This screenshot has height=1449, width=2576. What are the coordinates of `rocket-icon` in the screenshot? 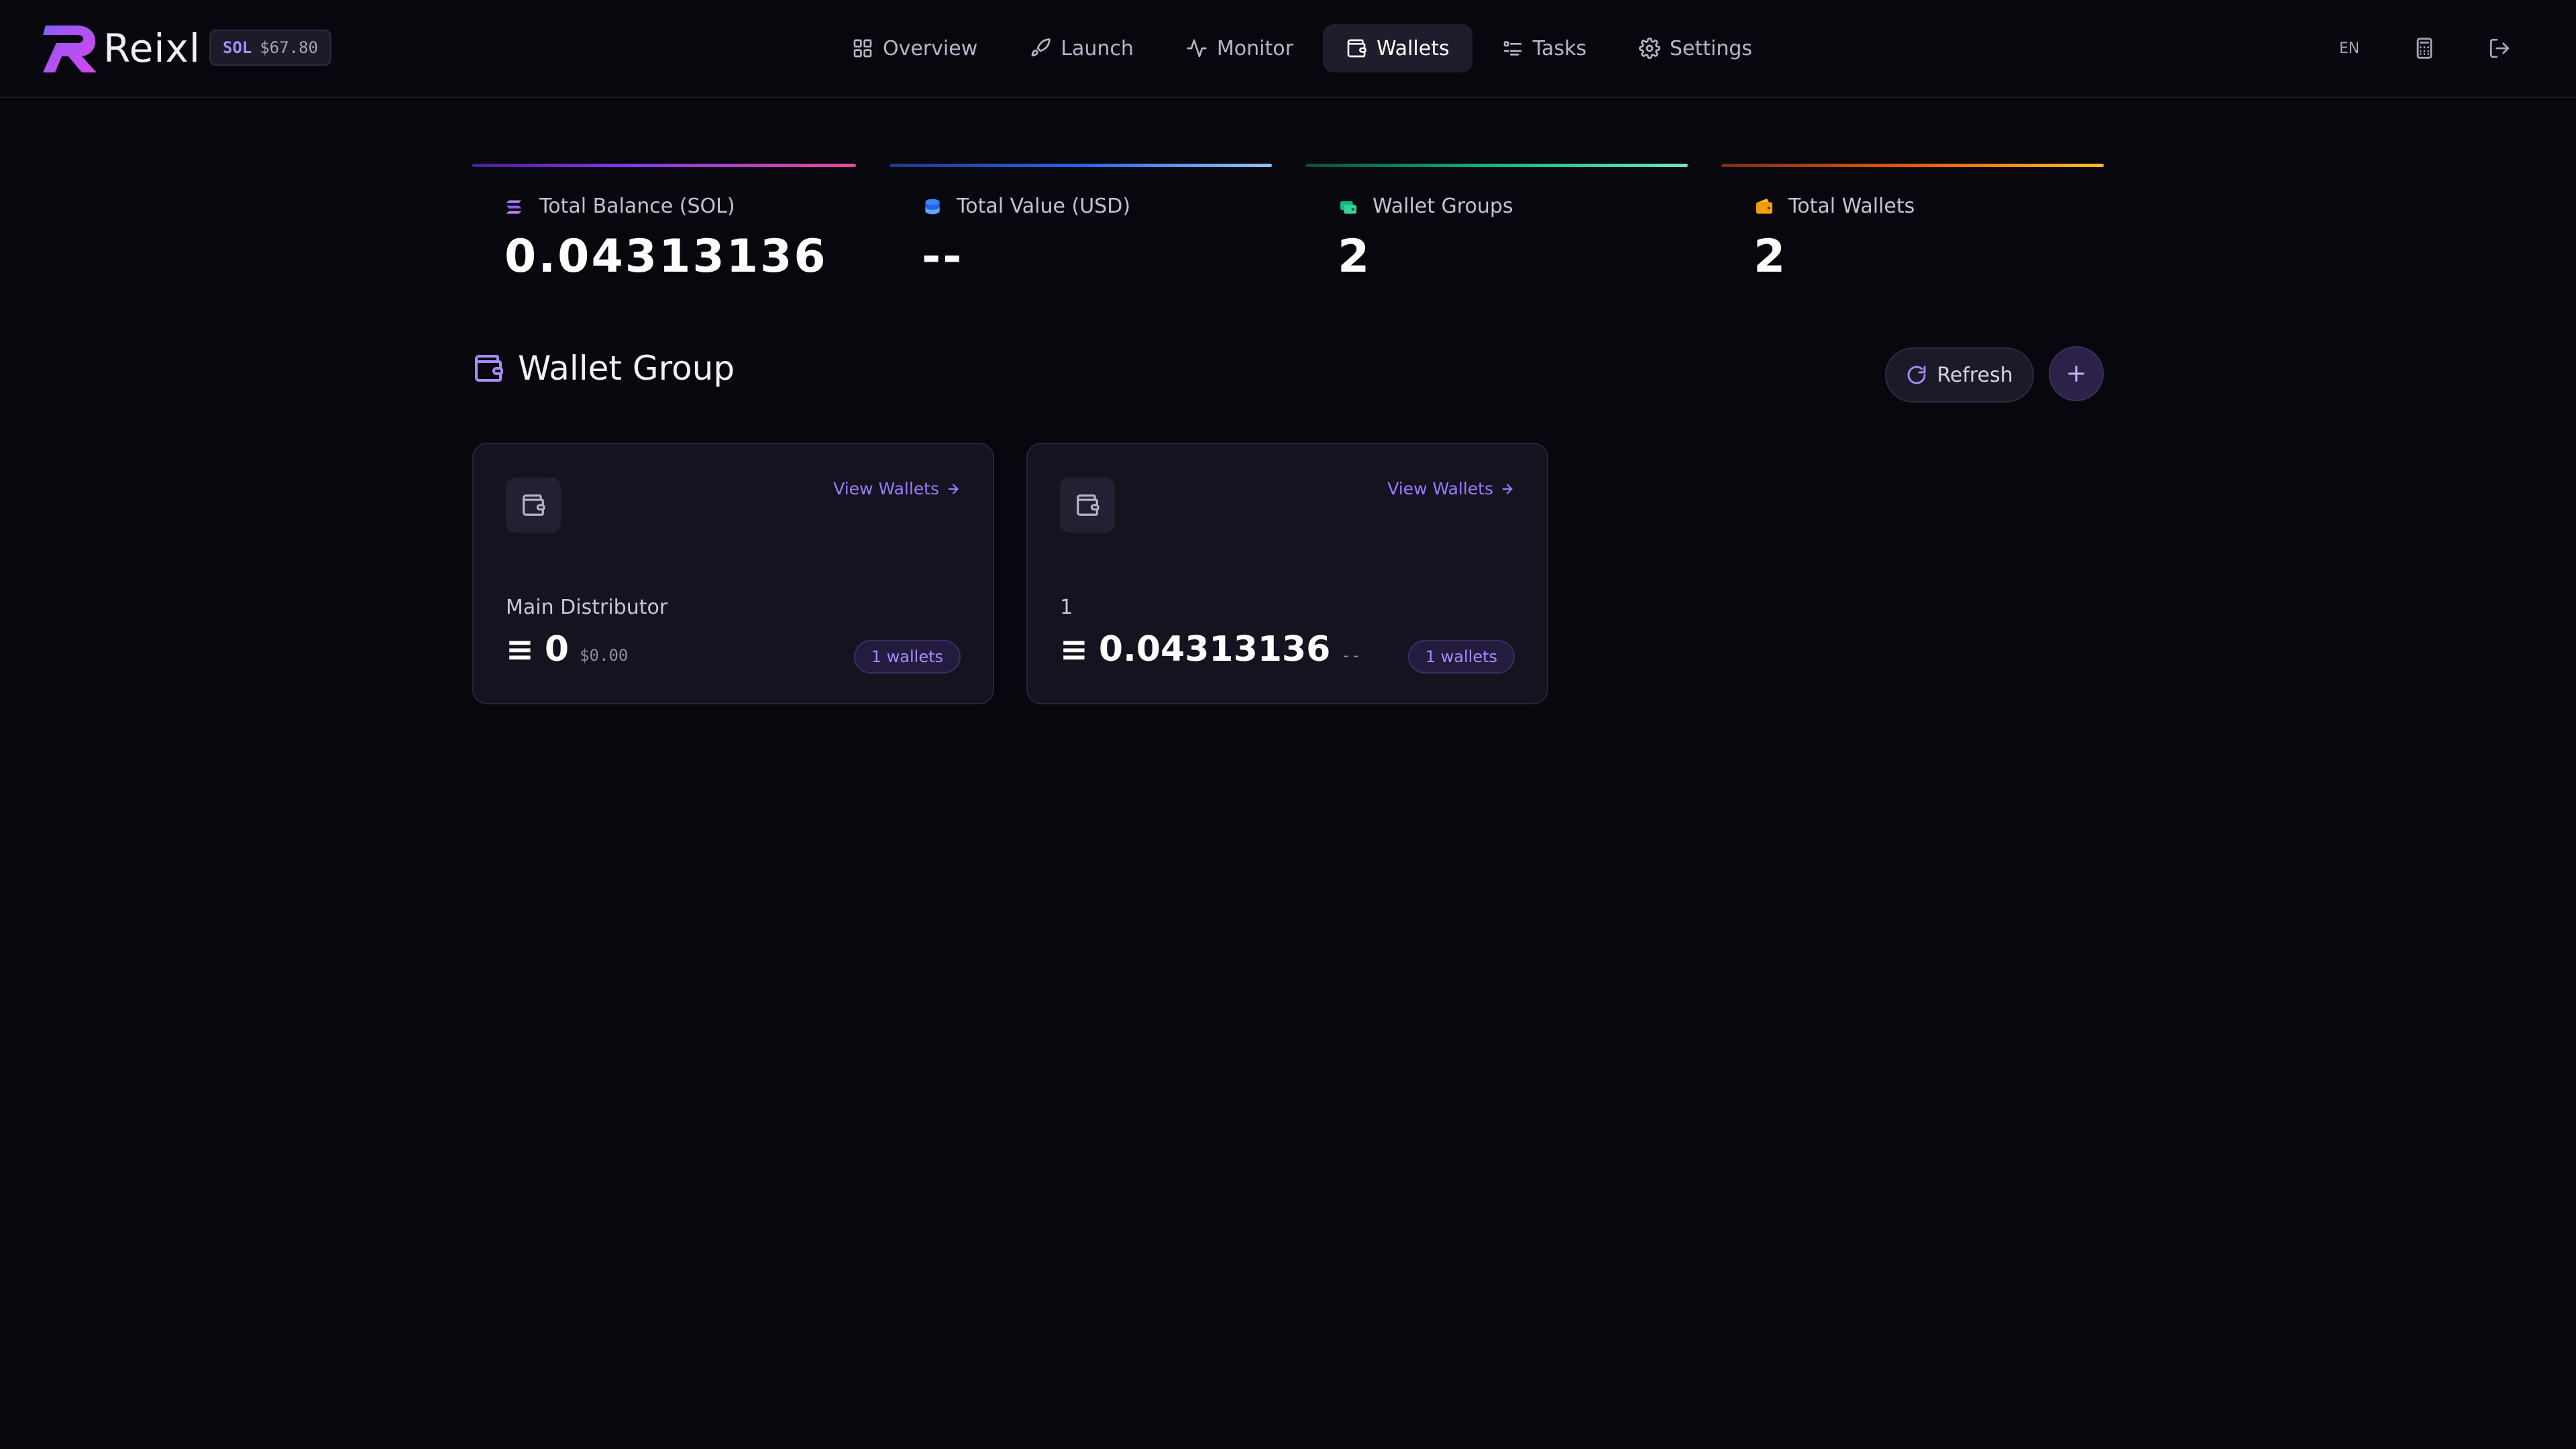 It's located at (1041, 47).